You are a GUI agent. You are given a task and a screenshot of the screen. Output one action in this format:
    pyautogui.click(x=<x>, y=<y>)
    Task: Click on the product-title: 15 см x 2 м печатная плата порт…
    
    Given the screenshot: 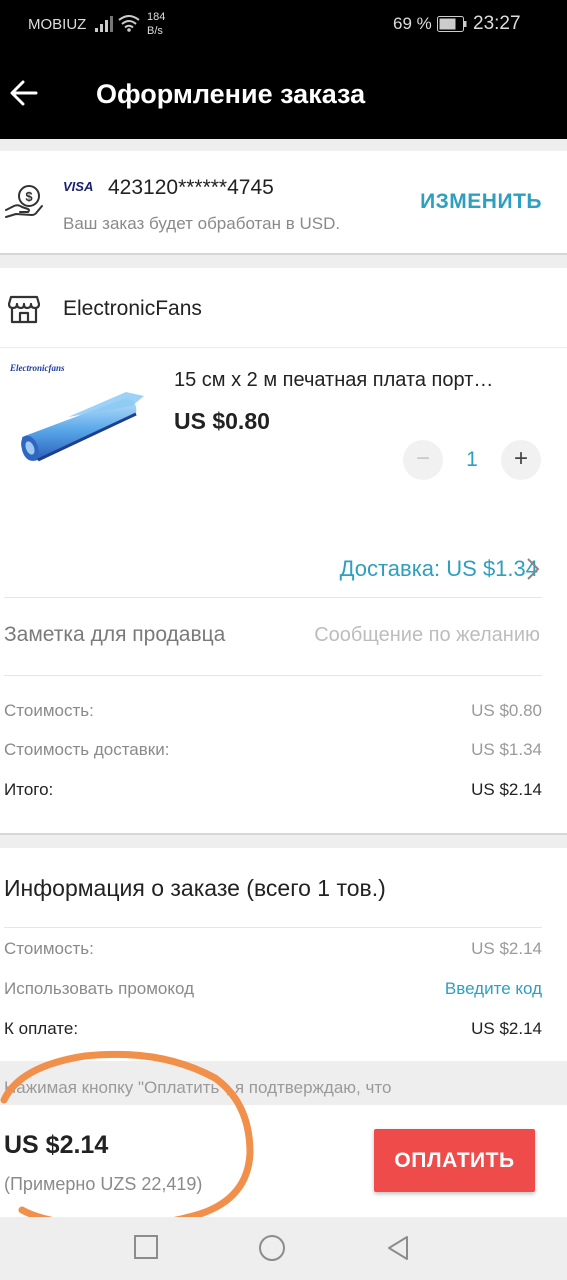 What is the action you would take?
    pyautogui.click(x=359, y=380)
    